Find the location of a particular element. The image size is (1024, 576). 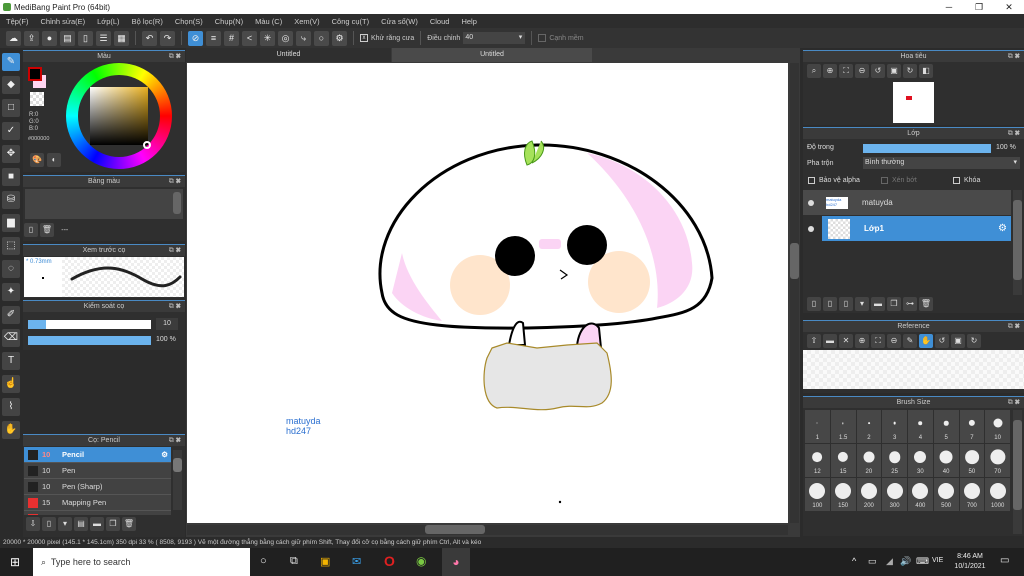

add-brush-menu-icon: ▾ is located at coordinates (65, 524).